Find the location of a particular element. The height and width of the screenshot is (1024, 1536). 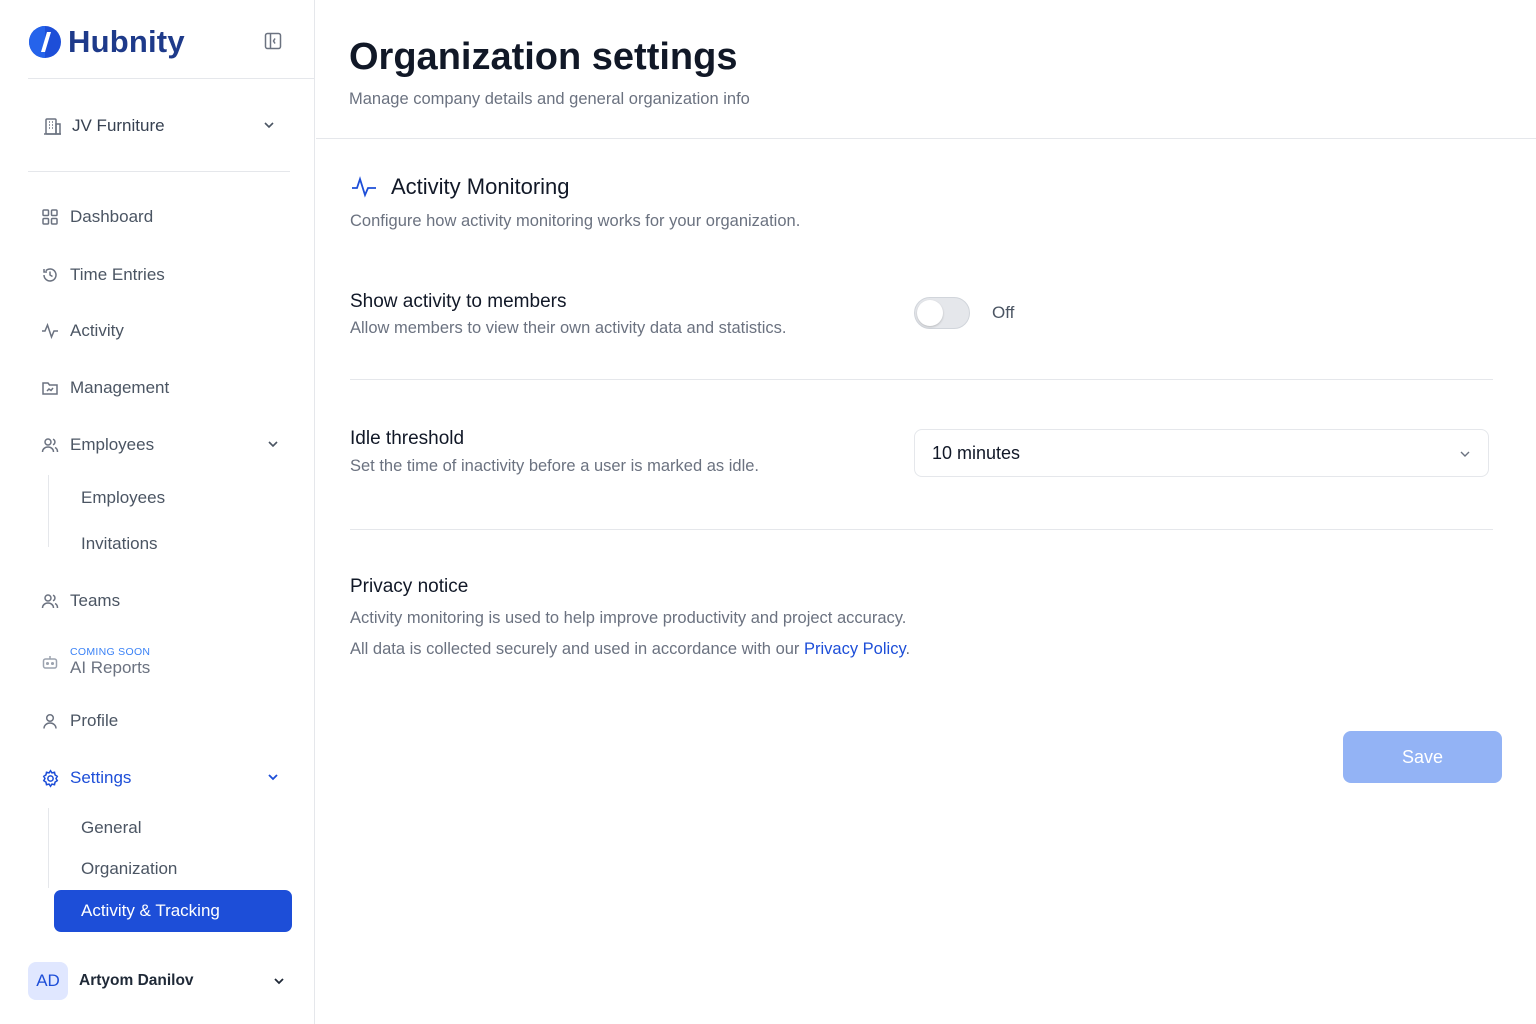

sidebar-item-profile: Profile is located at coordinates (159, 721).